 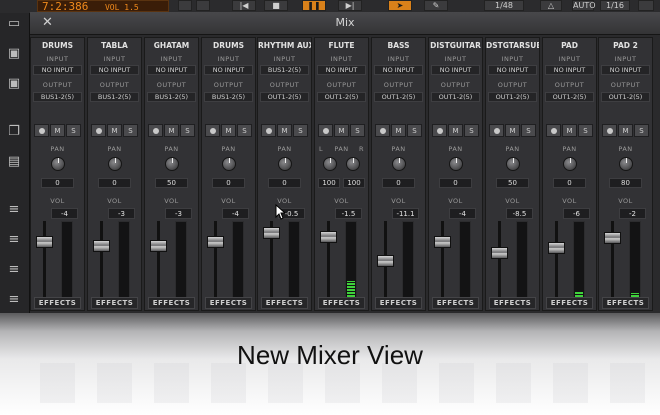 I want to click on mixer-icon: ▤, so click(x=14, y=162).